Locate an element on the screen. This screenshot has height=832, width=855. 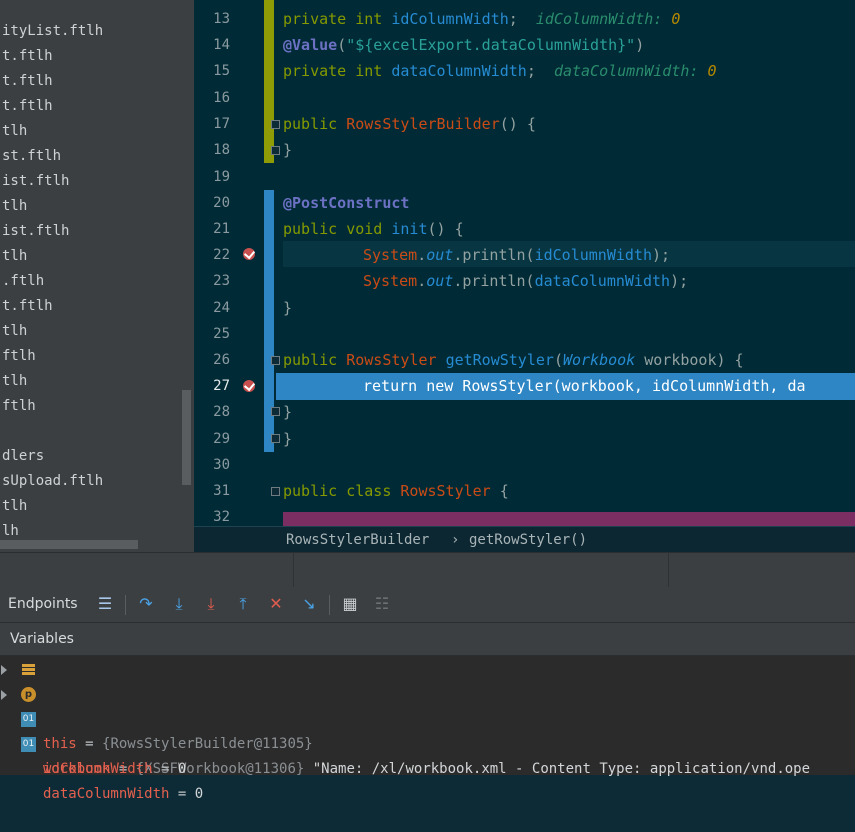
line-number: 17 is located at coordinates (221, 124).